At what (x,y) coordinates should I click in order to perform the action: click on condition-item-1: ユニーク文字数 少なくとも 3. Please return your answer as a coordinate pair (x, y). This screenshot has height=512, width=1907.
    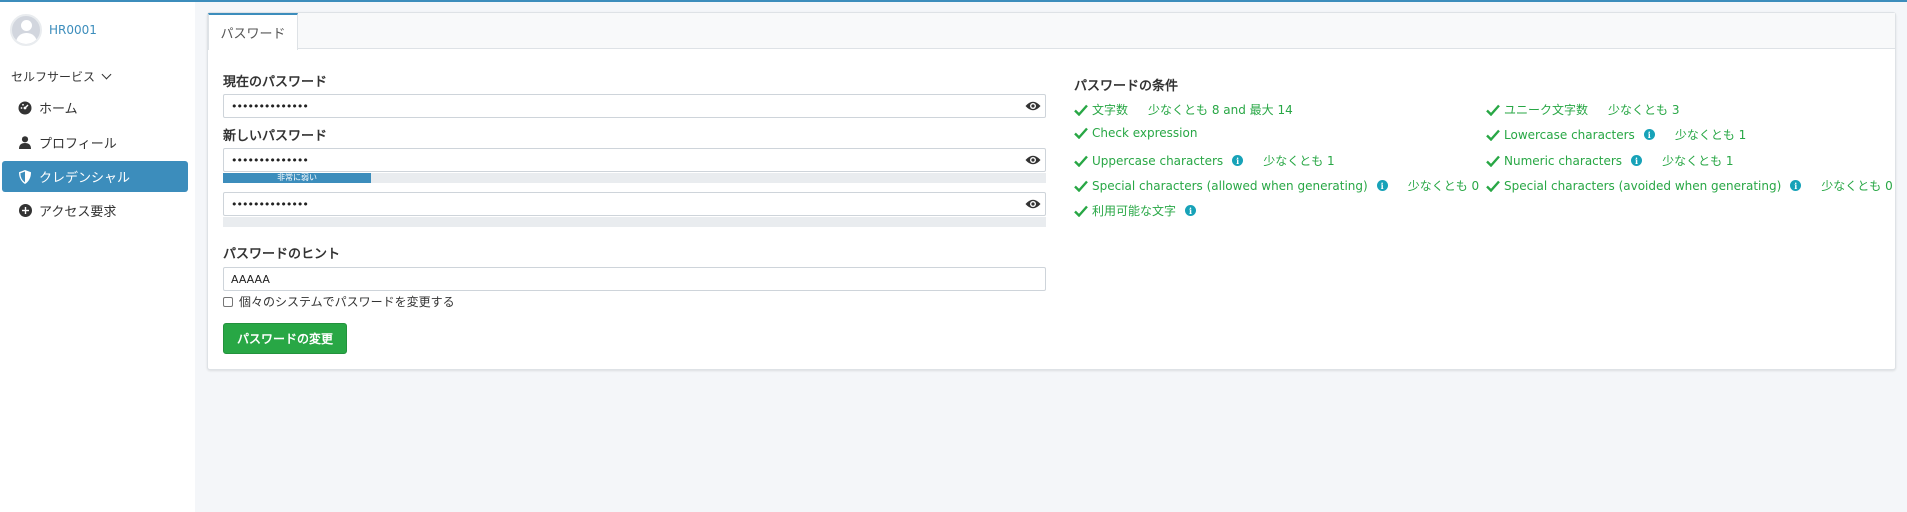
    Looking at the image, I should click on (1582, 109).